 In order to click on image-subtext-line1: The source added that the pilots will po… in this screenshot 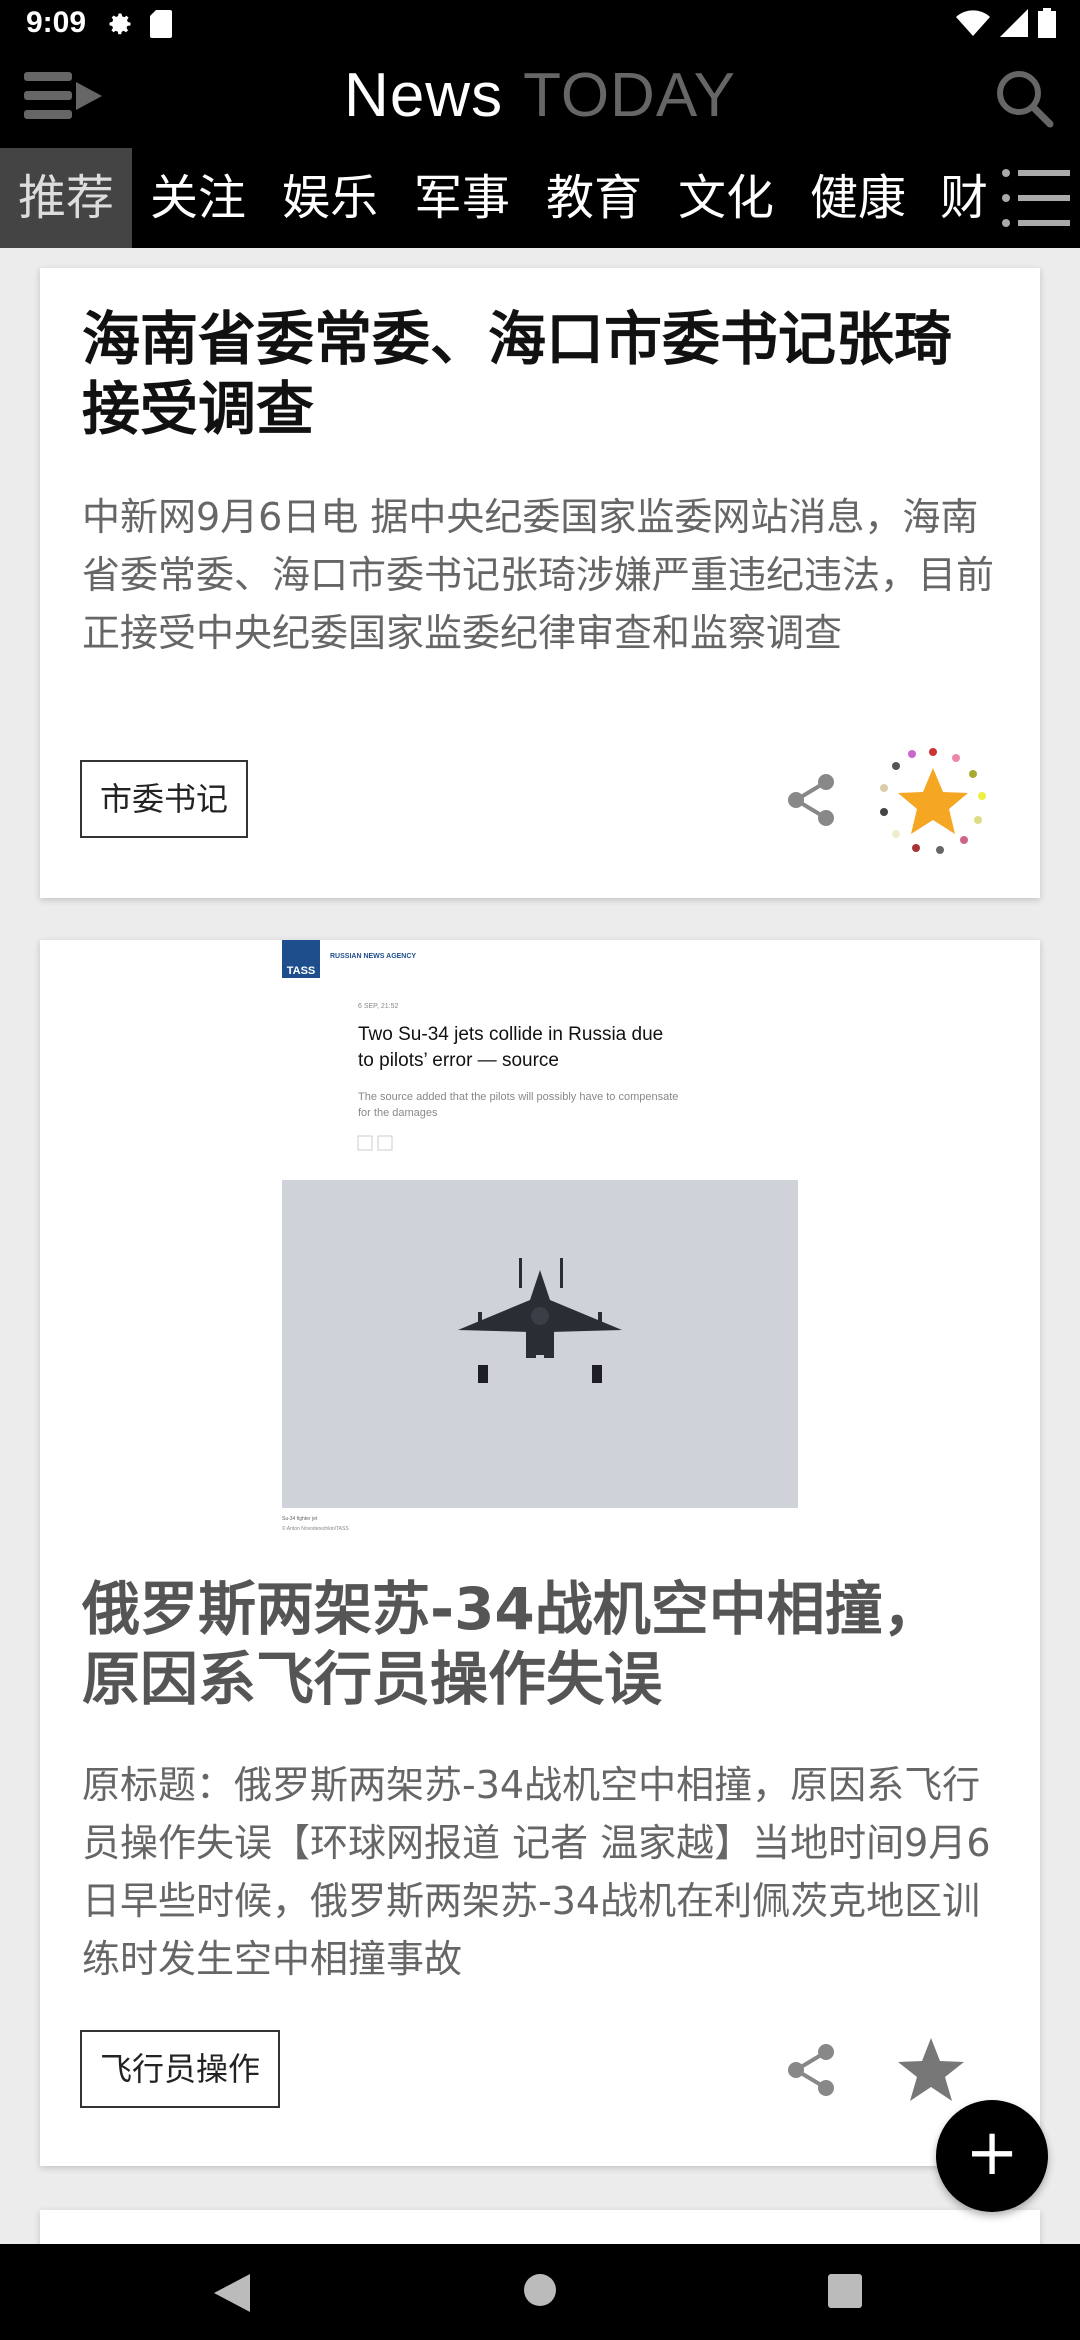, I will do `click(518, 1097)`.